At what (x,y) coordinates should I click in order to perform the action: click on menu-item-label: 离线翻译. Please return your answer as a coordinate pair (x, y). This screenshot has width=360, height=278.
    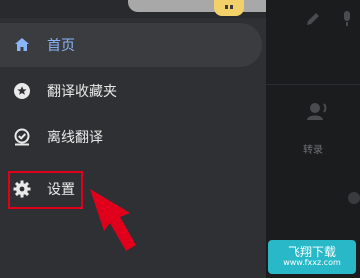
    Looking at the image, I should click on (75, 138).